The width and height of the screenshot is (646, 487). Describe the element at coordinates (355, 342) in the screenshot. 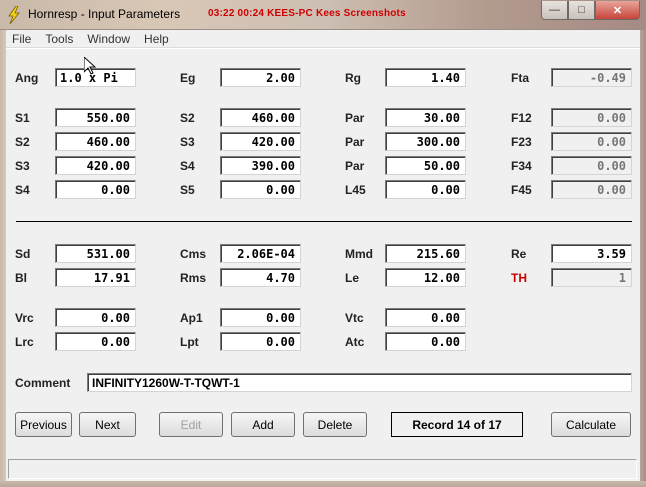

I see `label-atc: Atc` at that location.